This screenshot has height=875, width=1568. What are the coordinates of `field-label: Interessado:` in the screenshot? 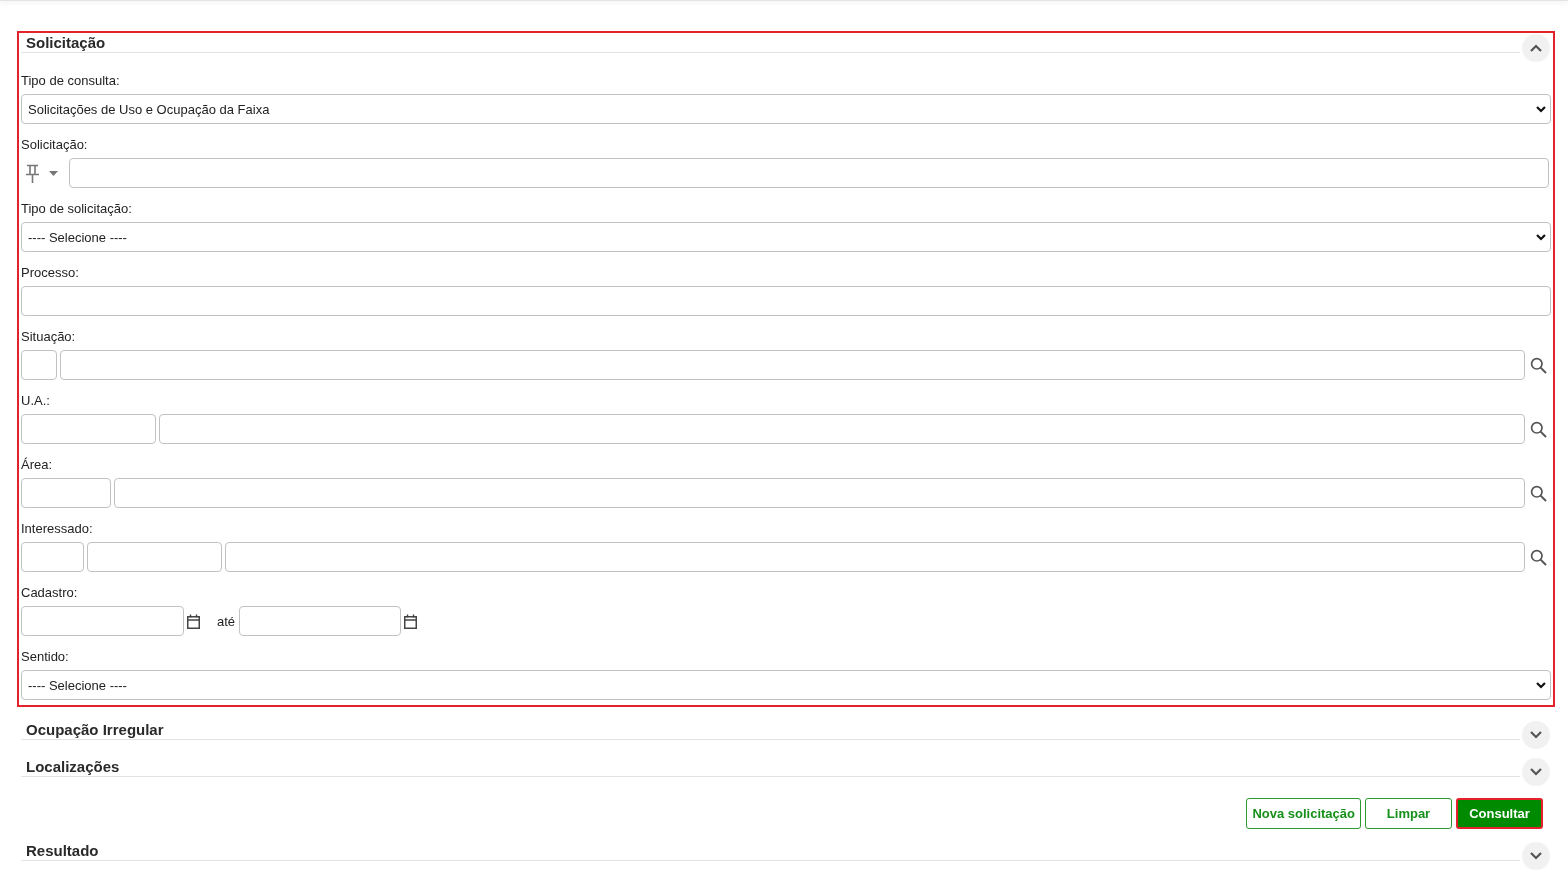 It's located at (57, 529).